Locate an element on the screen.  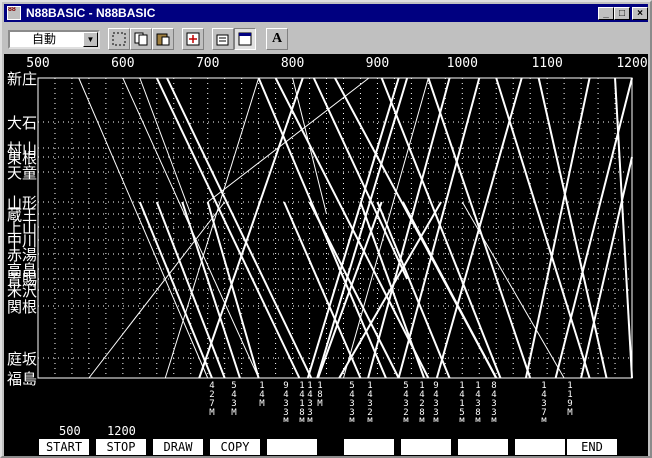
paste-button is located at coordinates (163, 39).